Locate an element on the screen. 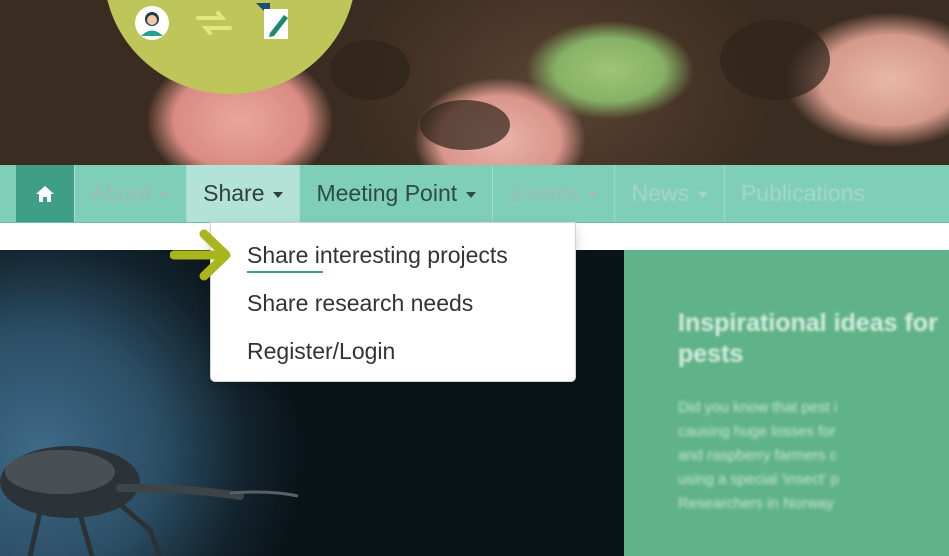 The width and height of the screenshot is (949, 556). exchange-arrows-icon is located at coordinates (214, 23).